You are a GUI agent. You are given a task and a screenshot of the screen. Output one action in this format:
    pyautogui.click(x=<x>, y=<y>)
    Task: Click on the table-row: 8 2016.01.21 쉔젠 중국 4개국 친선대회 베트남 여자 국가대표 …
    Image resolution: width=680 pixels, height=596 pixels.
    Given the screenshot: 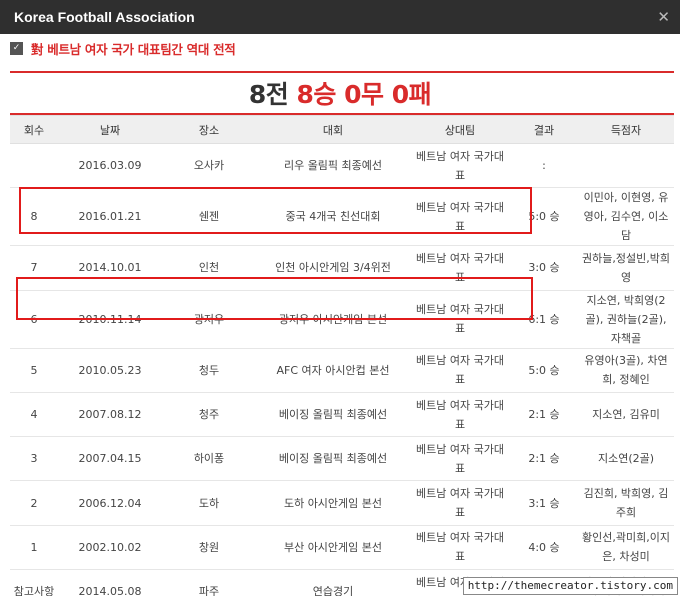 What is the action you would take?
    pyautogui.click(x=342, y=217)
    